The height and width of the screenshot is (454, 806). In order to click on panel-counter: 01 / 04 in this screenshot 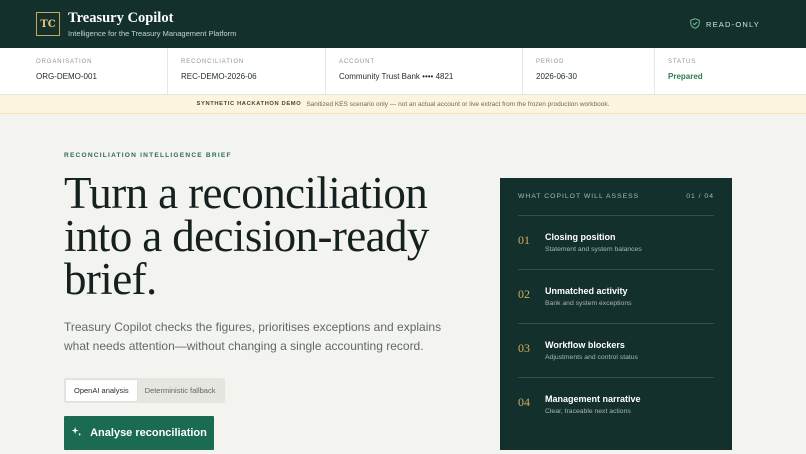, I will do `click(700, 196)`.